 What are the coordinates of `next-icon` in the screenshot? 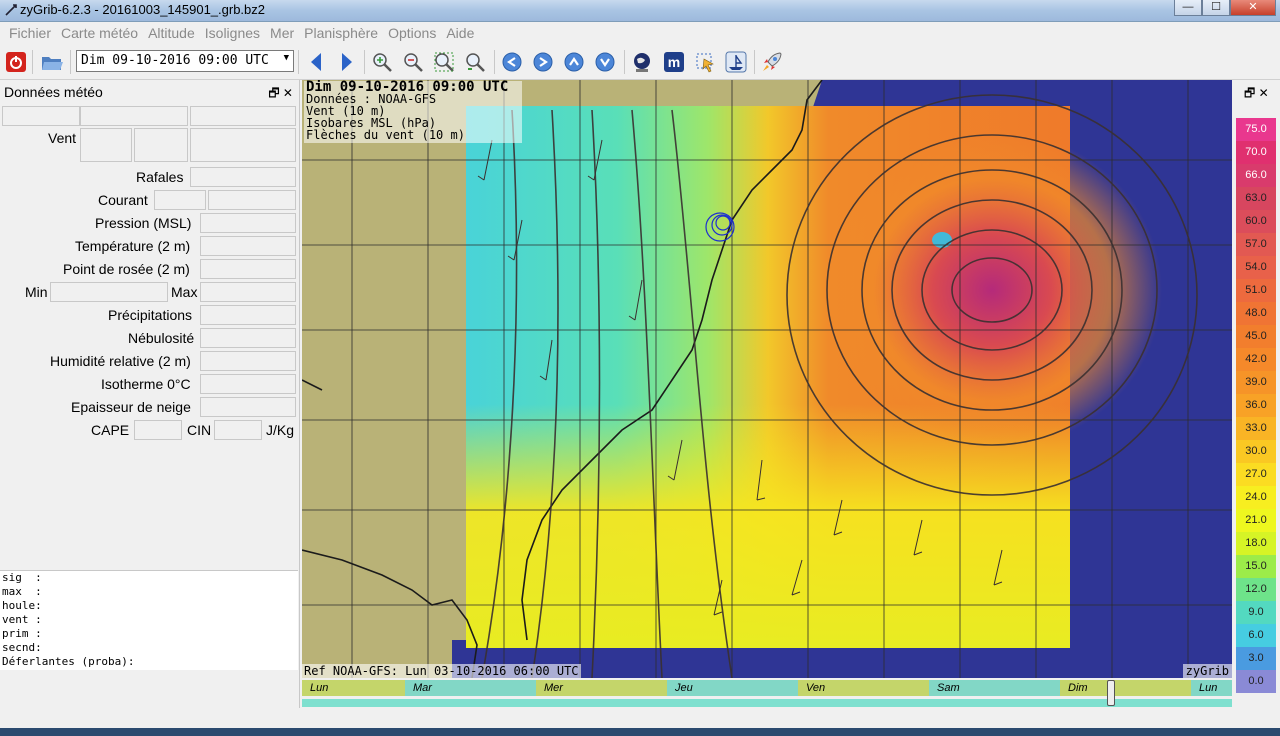 It's located at (347, 62).